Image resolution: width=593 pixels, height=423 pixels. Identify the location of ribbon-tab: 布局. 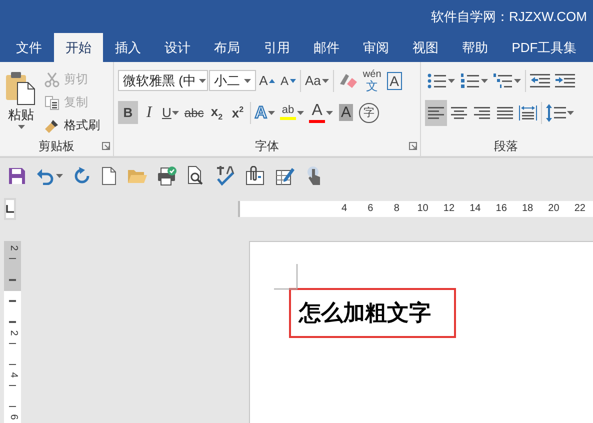
(227, 47).